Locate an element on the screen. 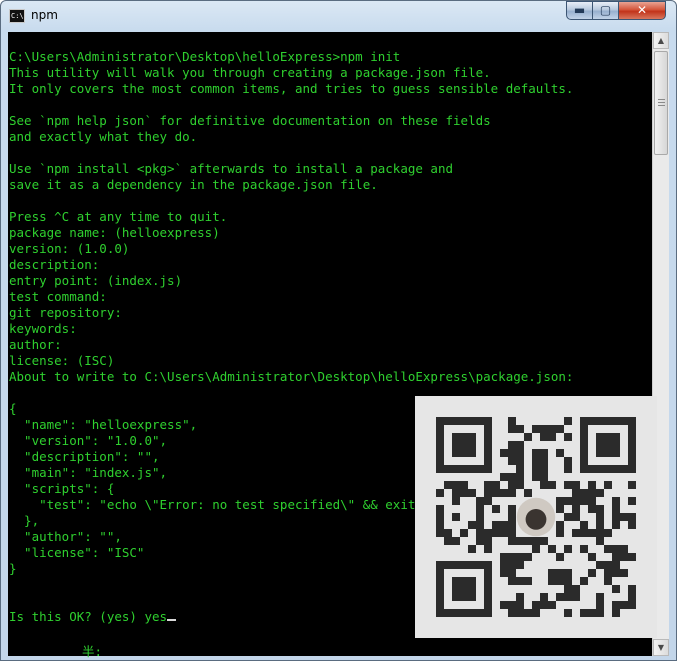 This screenshot has height=661, width=677. scroll-up-button: ▲ is located at coordinates (661, 40).